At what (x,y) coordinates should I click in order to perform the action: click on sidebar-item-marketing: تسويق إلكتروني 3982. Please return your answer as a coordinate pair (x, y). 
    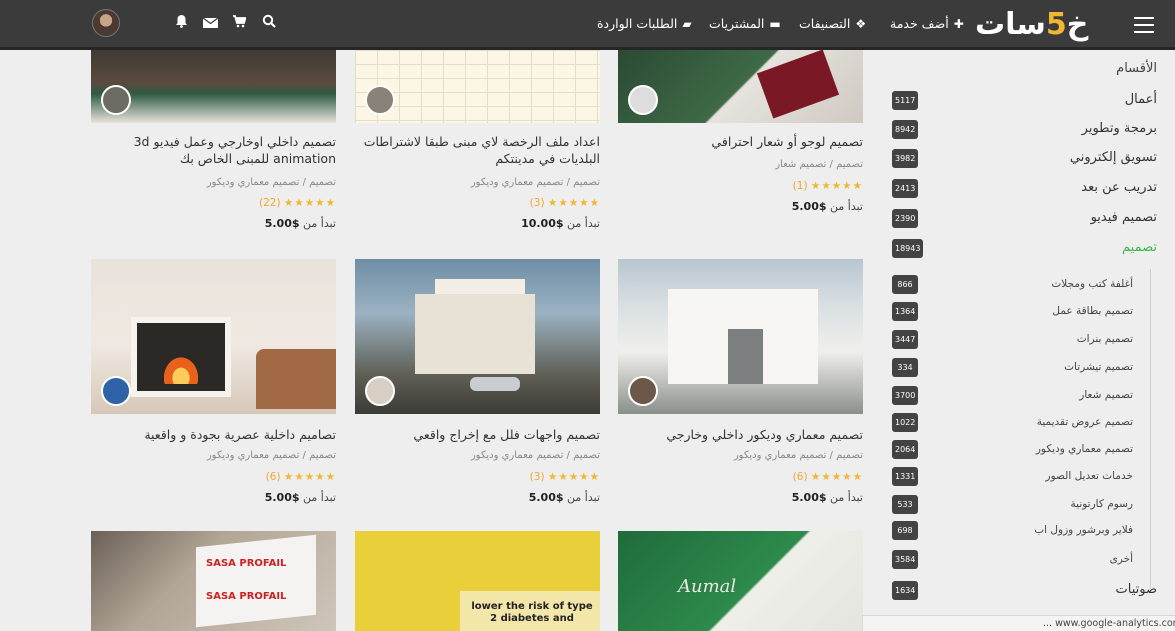
    Looking at the image, I should click on (1017, 158).